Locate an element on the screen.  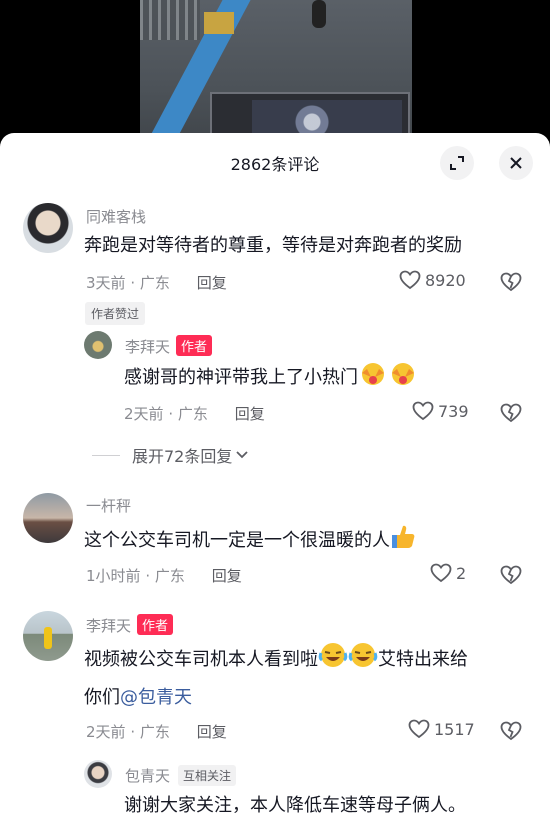
close-icon is located at coordinates (516, 163).